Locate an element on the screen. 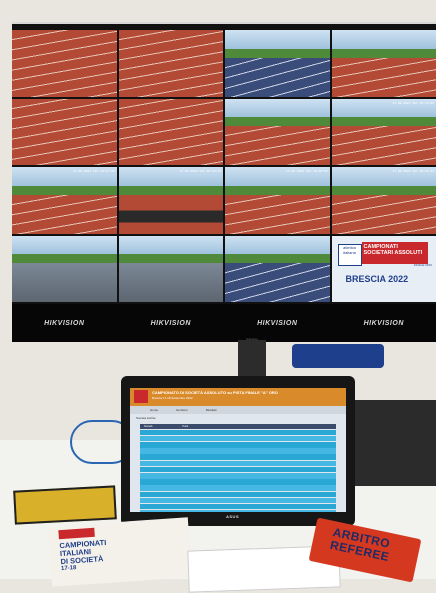 This screenshot has width=436, height=593. monitor-stand is located at coordinates (252, 360).